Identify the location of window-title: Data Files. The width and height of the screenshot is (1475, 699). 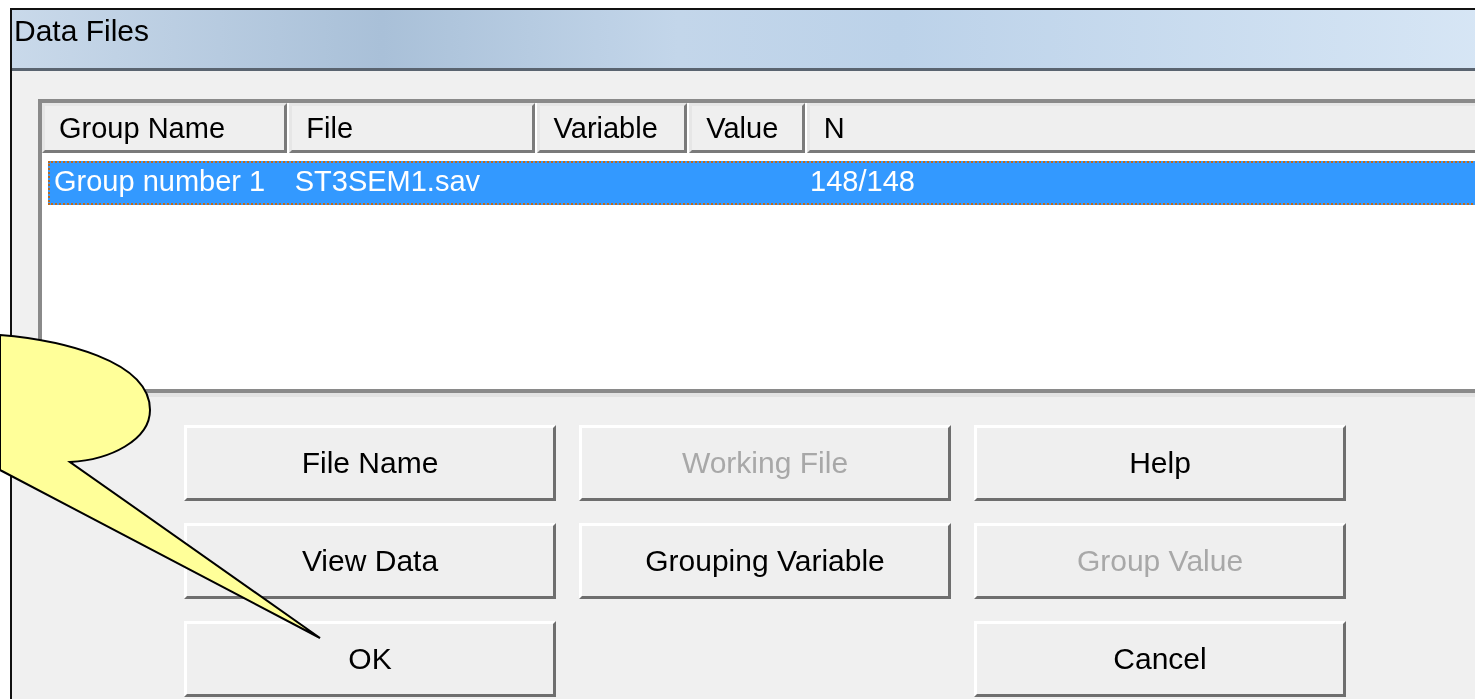
(82, 31).